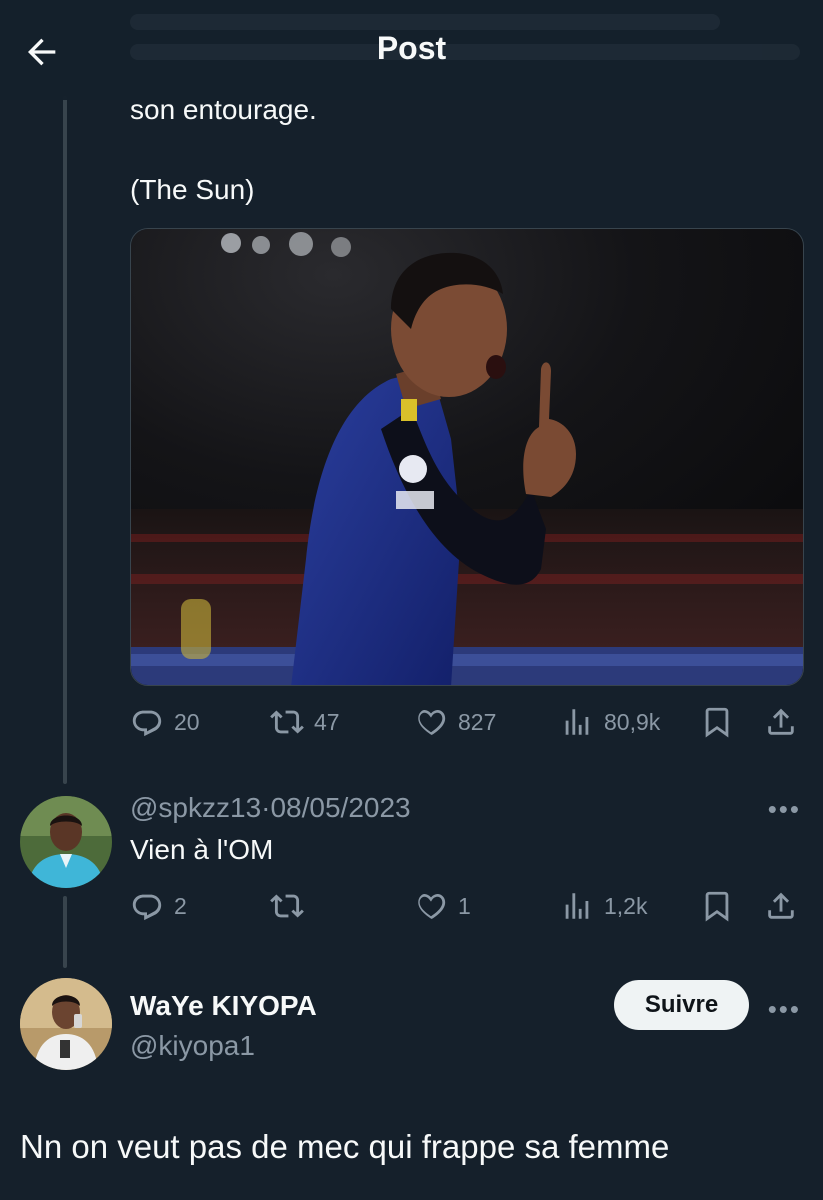 The image size is (823, 1200). What do you see at coordinates (192, 1046) in the screenshot?
I see `author-handle: @kiyopa1` at bounding box center [192, 1046].